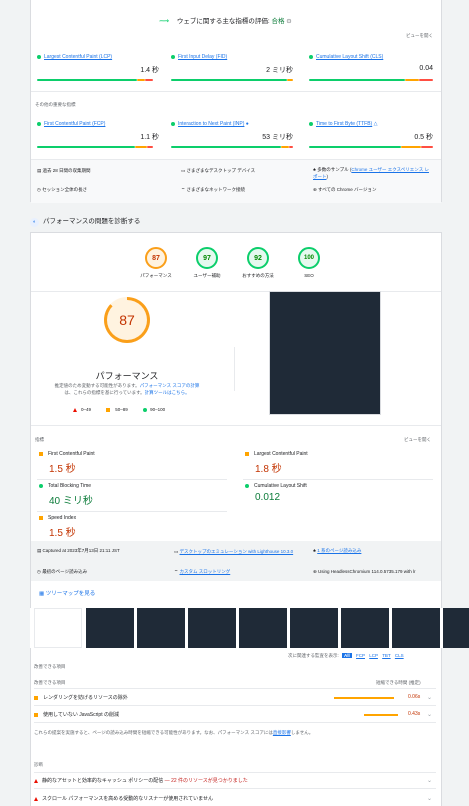  What do you see at coordinates (62, 533) in the screenshot?
I see `metric-value: 1.5 秒` at bounding box center [62, 533].